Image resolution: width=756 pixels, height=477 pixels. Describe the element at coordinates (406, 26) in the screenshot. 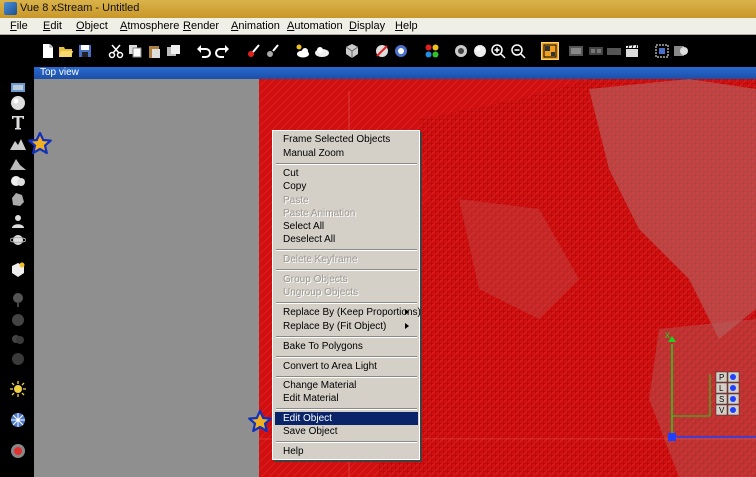

I see `menu-help: Help` at that location.